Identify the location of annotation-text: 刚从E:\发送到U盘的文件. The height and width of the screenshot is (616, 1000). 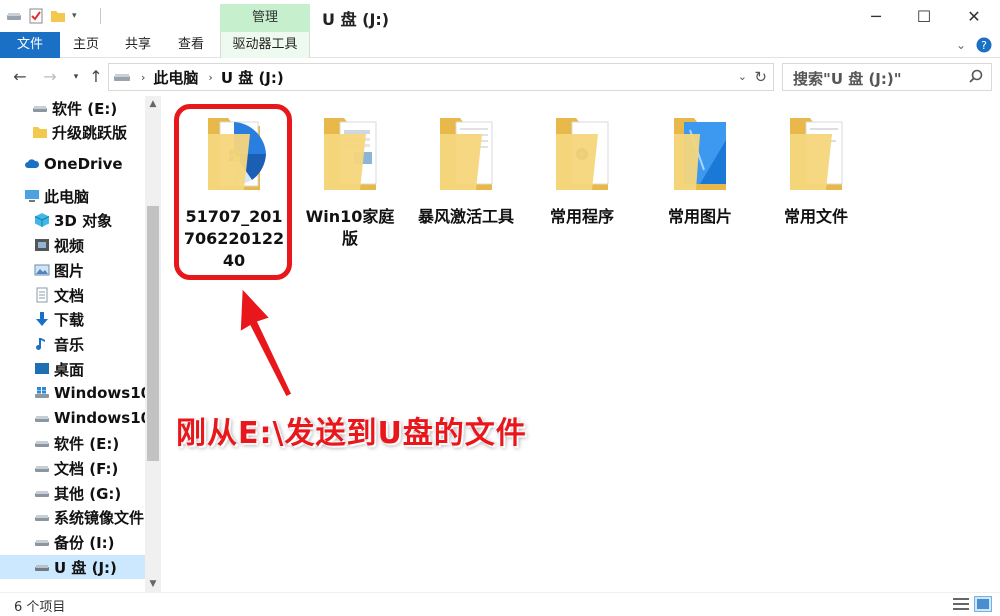
(351, 433).